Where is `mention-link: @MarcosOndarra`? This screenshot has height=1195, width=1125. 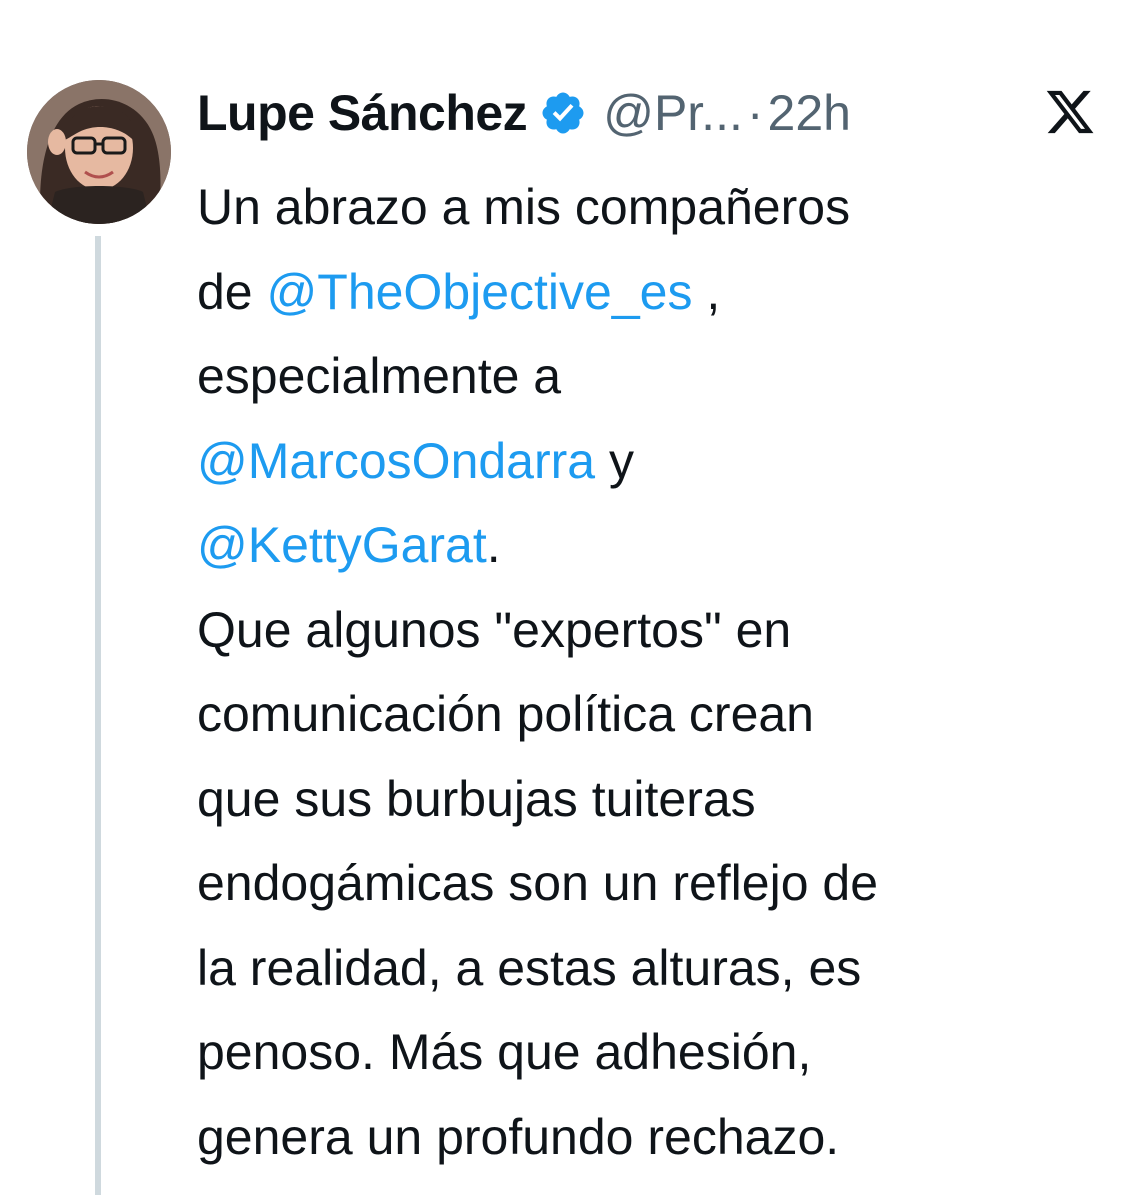
mention-link: @MarcosOndarra is located at coordinates (396, 461).